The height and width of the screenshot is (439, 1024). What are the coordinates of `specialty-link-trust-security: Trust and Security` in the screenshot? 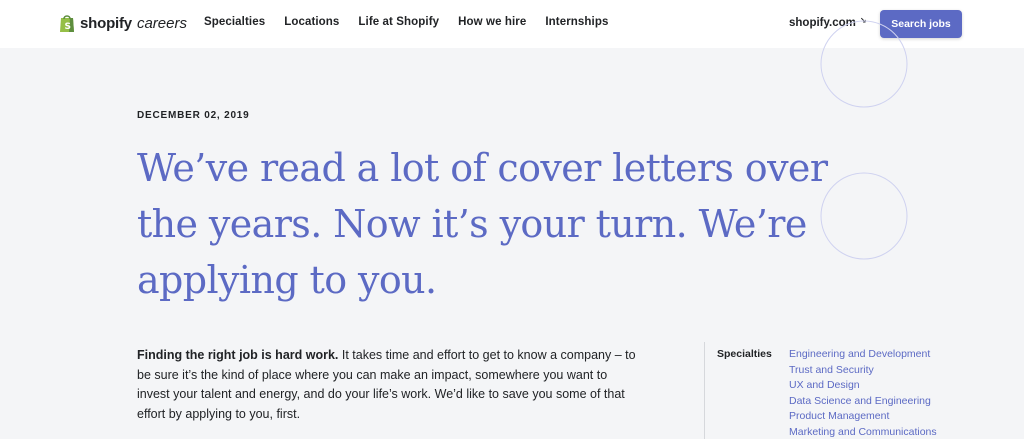 It's located at (831, 370).